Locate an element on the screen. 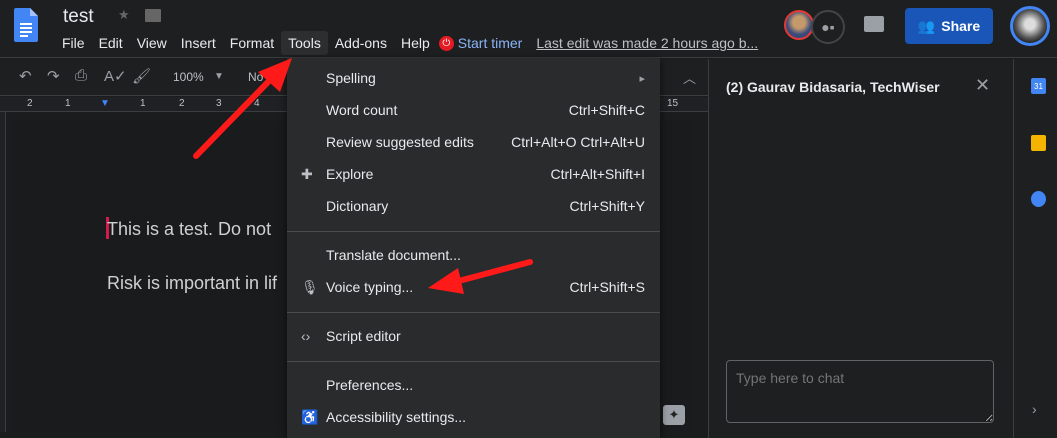 This screenshot has width=1057, height=438. menu-addons: Add-ons is located at coordinates (361, 43).